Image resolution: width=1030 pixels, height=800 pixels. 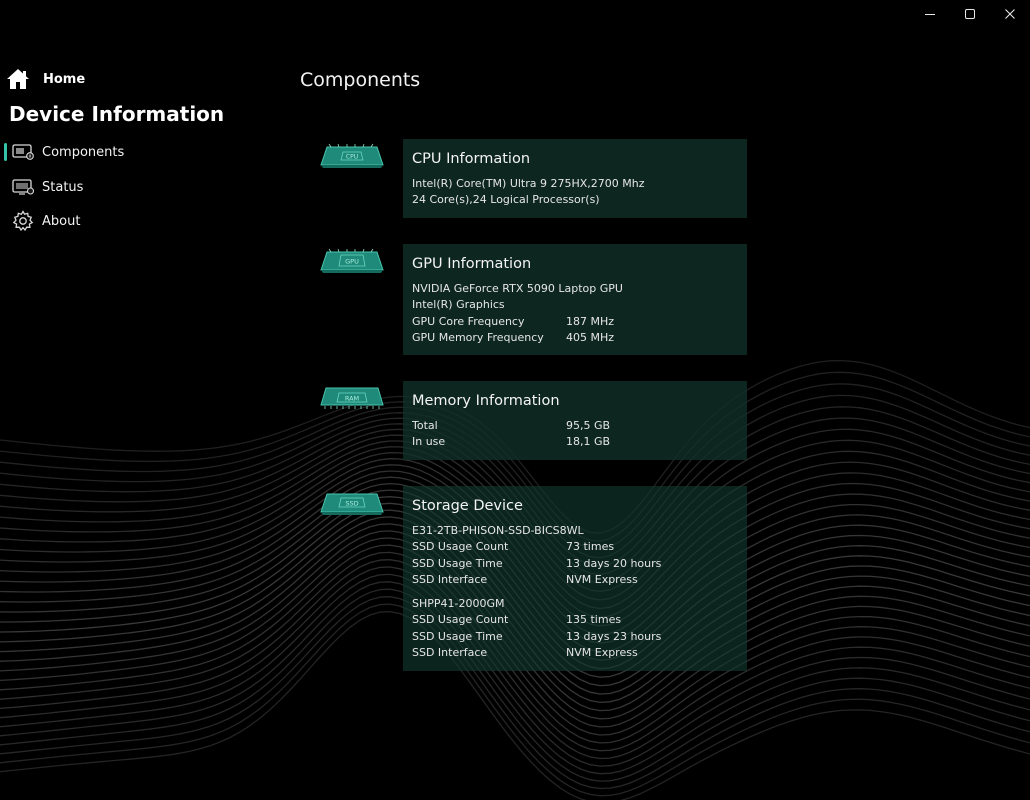 What do you see at coordinates (614, 636) in the screenshot?
I see `row-value: 13 days 23 hours` at bounding box center [614, 636].